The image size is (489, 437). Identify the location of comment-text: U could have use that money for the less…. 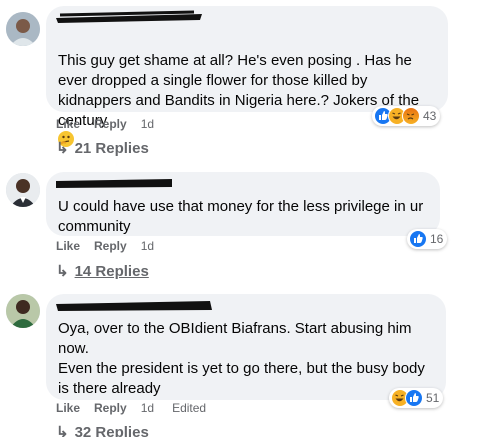
(241, 216).